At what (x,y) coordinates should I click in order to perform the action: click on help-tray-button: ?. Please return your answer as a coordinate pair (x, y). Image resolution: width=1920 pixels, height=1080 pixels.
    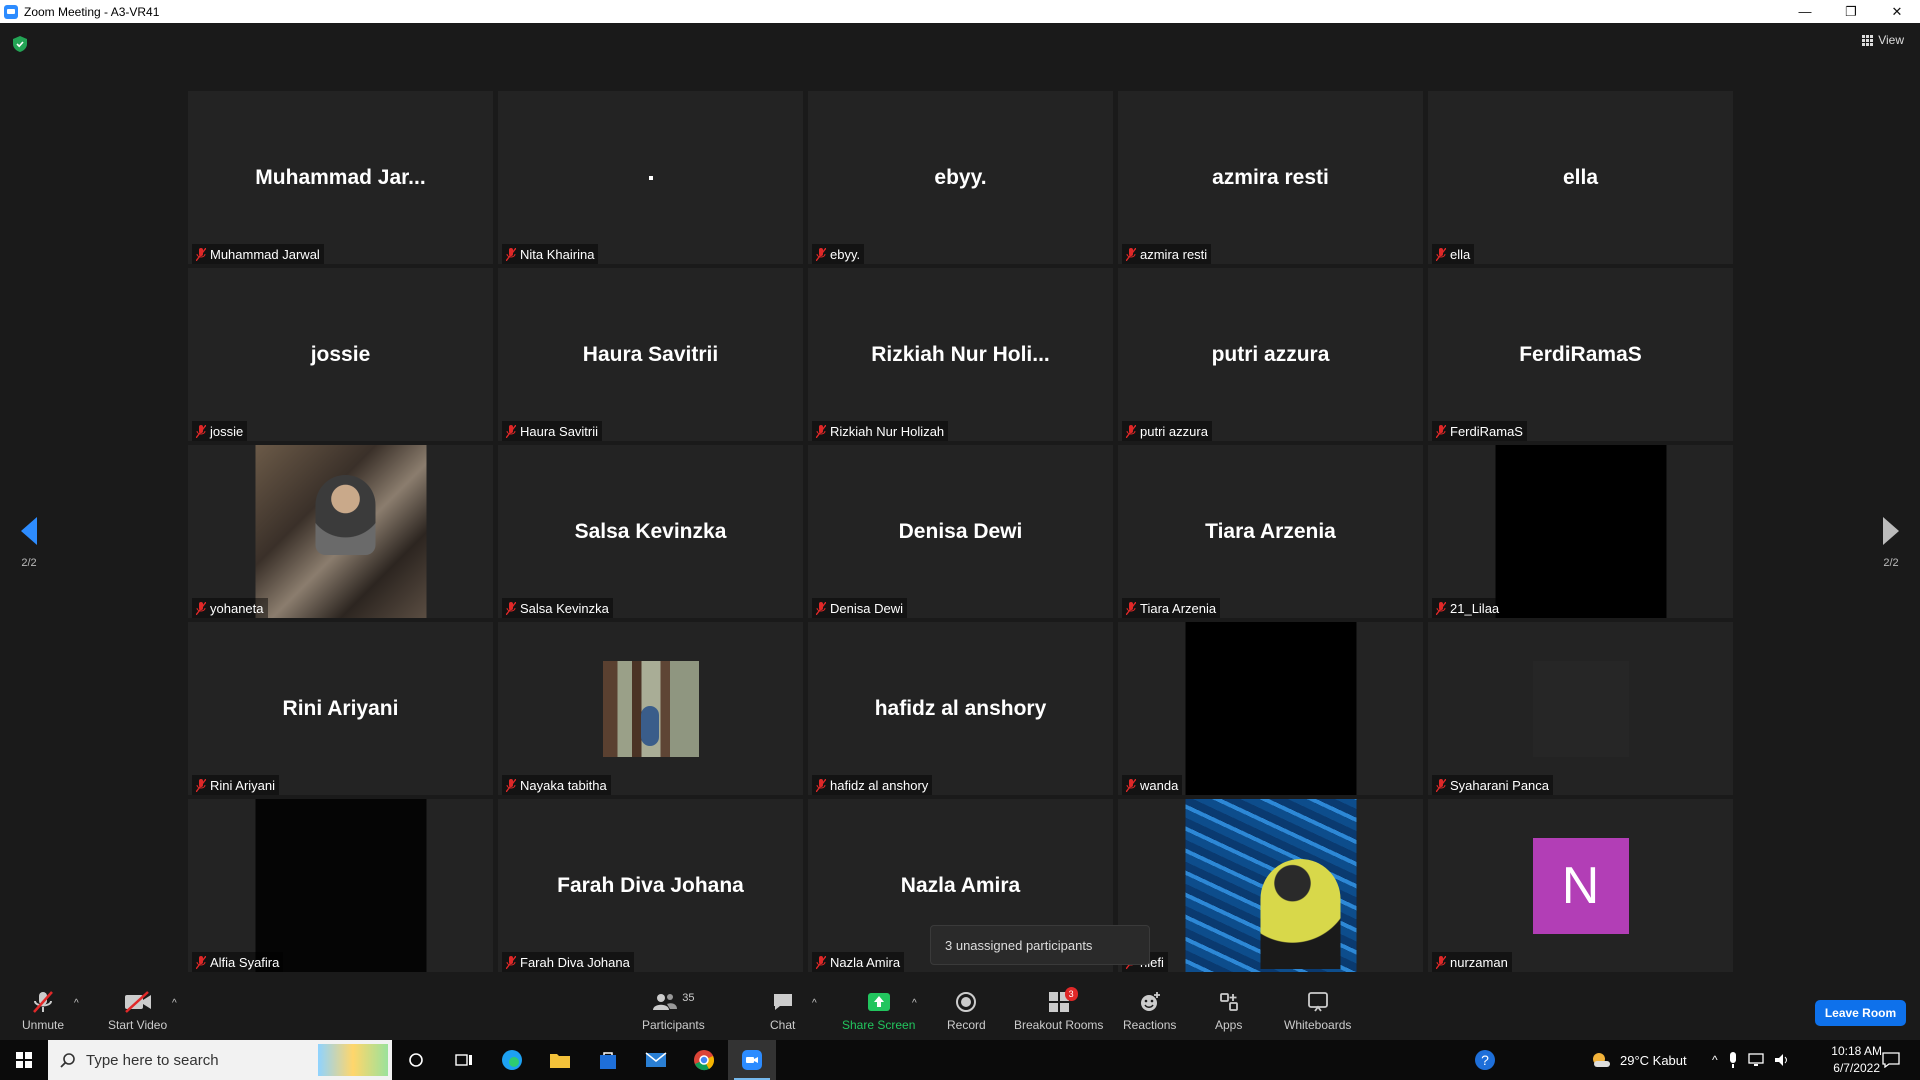
    Looking at the image, I should click on (1485, 1060).